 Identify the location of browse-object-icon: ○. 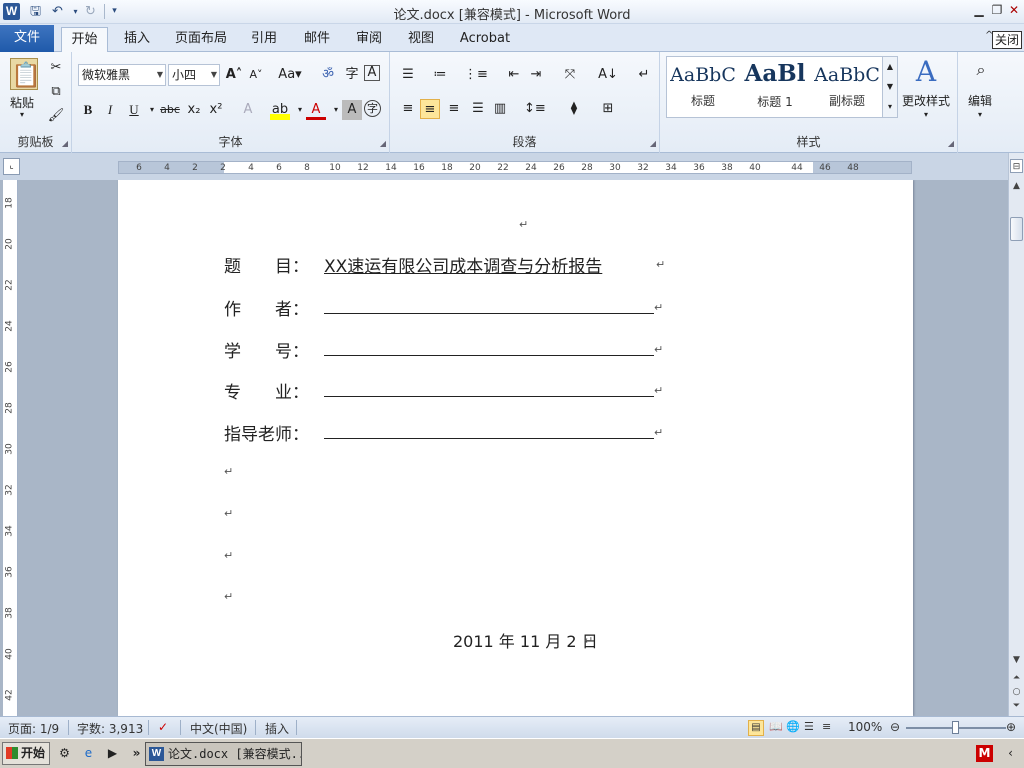
(1016, 692).